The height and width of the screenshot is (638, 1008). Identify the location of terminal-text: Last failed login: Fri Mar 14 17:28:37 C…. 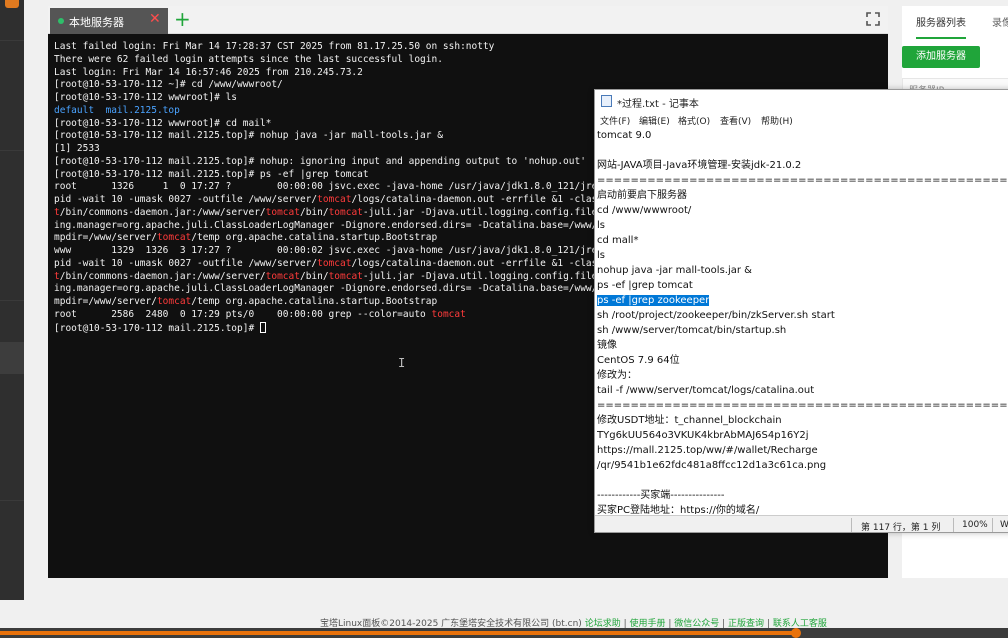
(274, 46).